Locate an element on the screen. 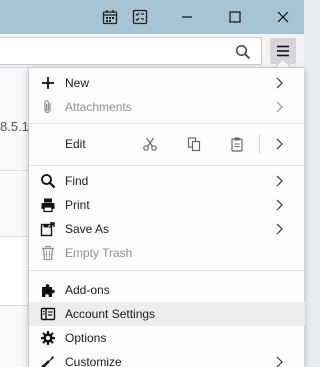  menu-item-label: Print is located at coordinates (77, 205).